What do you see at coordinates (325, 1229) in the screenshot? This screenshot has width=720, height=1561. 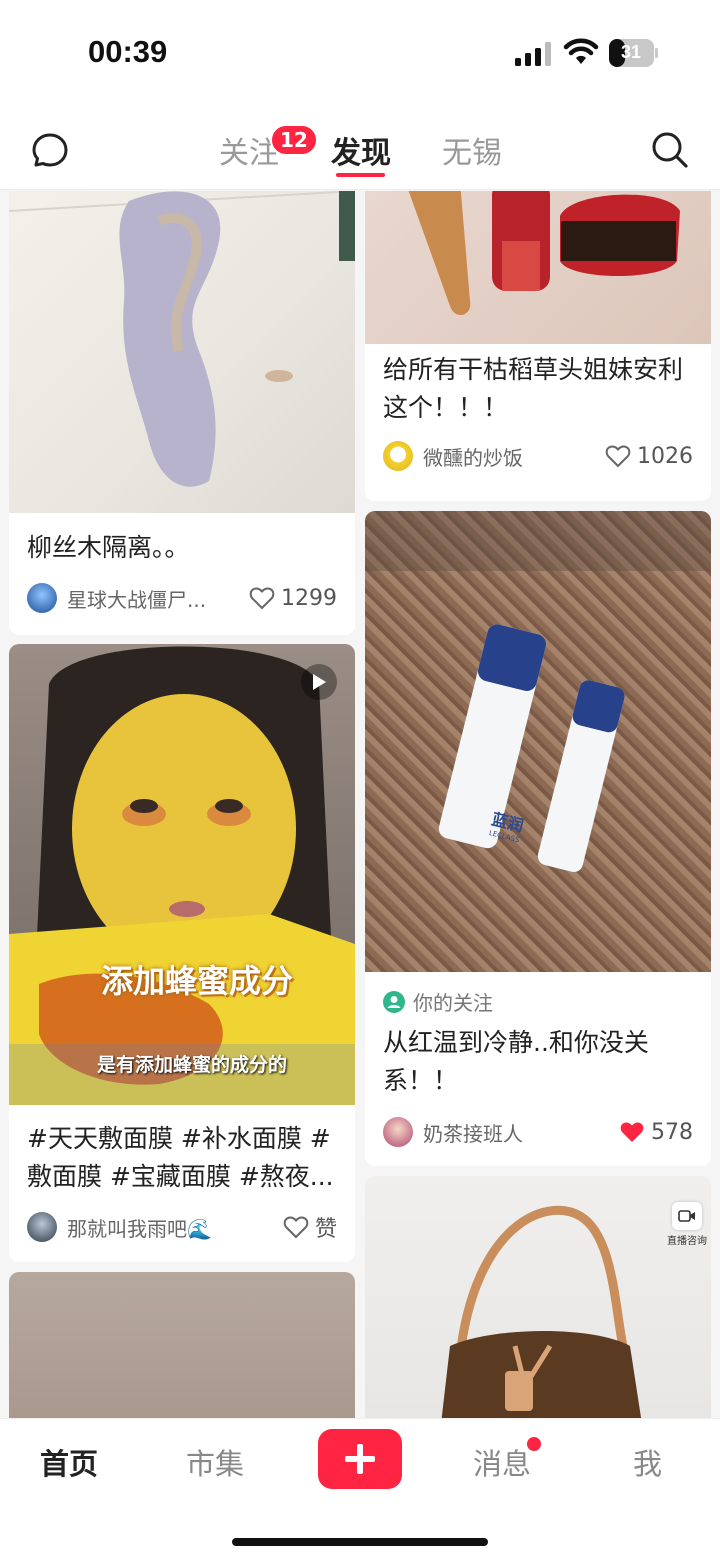 I see `like-count: 赞` at bounding box center [325, 1229].